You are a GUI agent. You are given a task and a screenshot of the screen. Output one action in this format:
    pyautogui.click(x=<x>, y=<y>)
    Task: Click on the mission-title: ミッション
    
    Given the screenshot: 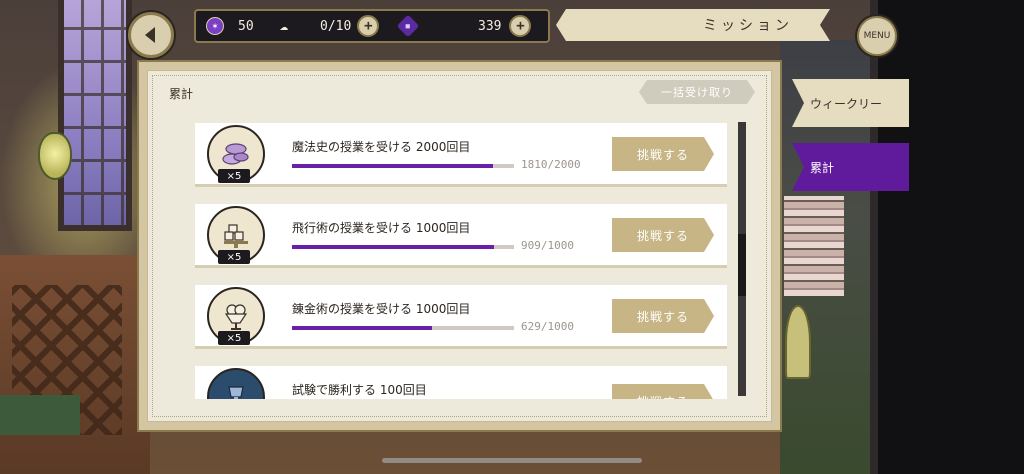 What is the action you would take?
    pyautogui.click(x=748, y=26)
    